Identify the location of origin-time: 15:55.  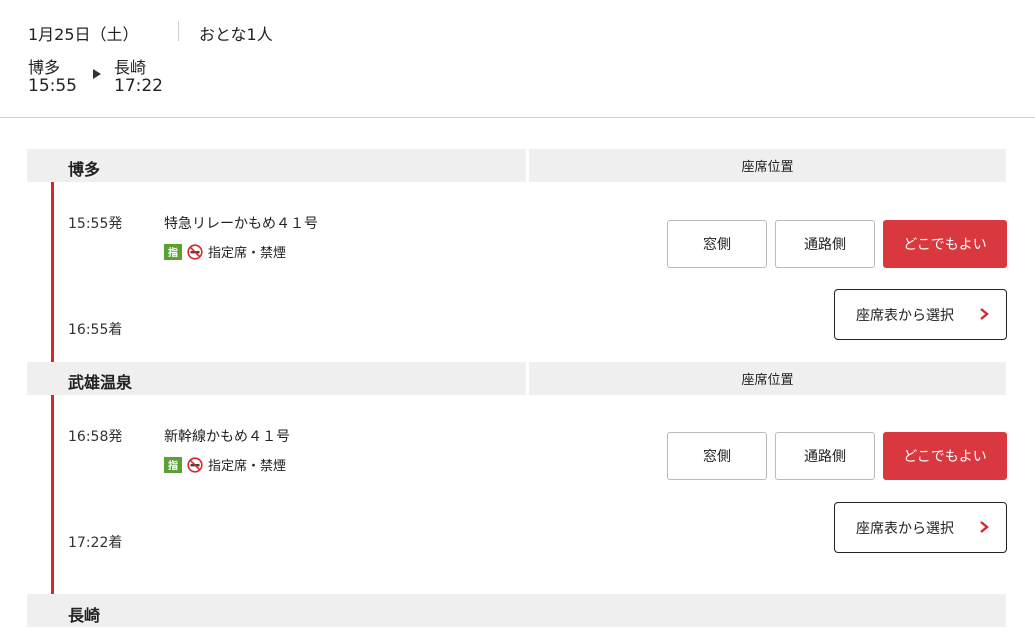
(52, 86).